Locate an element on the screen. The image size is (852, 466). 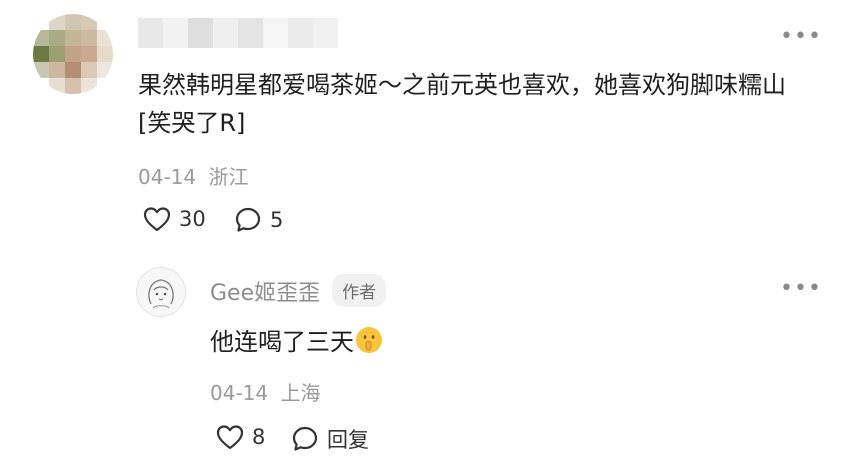
comment-meta: 04-14 浙江 is located at coordinates (193, 175).